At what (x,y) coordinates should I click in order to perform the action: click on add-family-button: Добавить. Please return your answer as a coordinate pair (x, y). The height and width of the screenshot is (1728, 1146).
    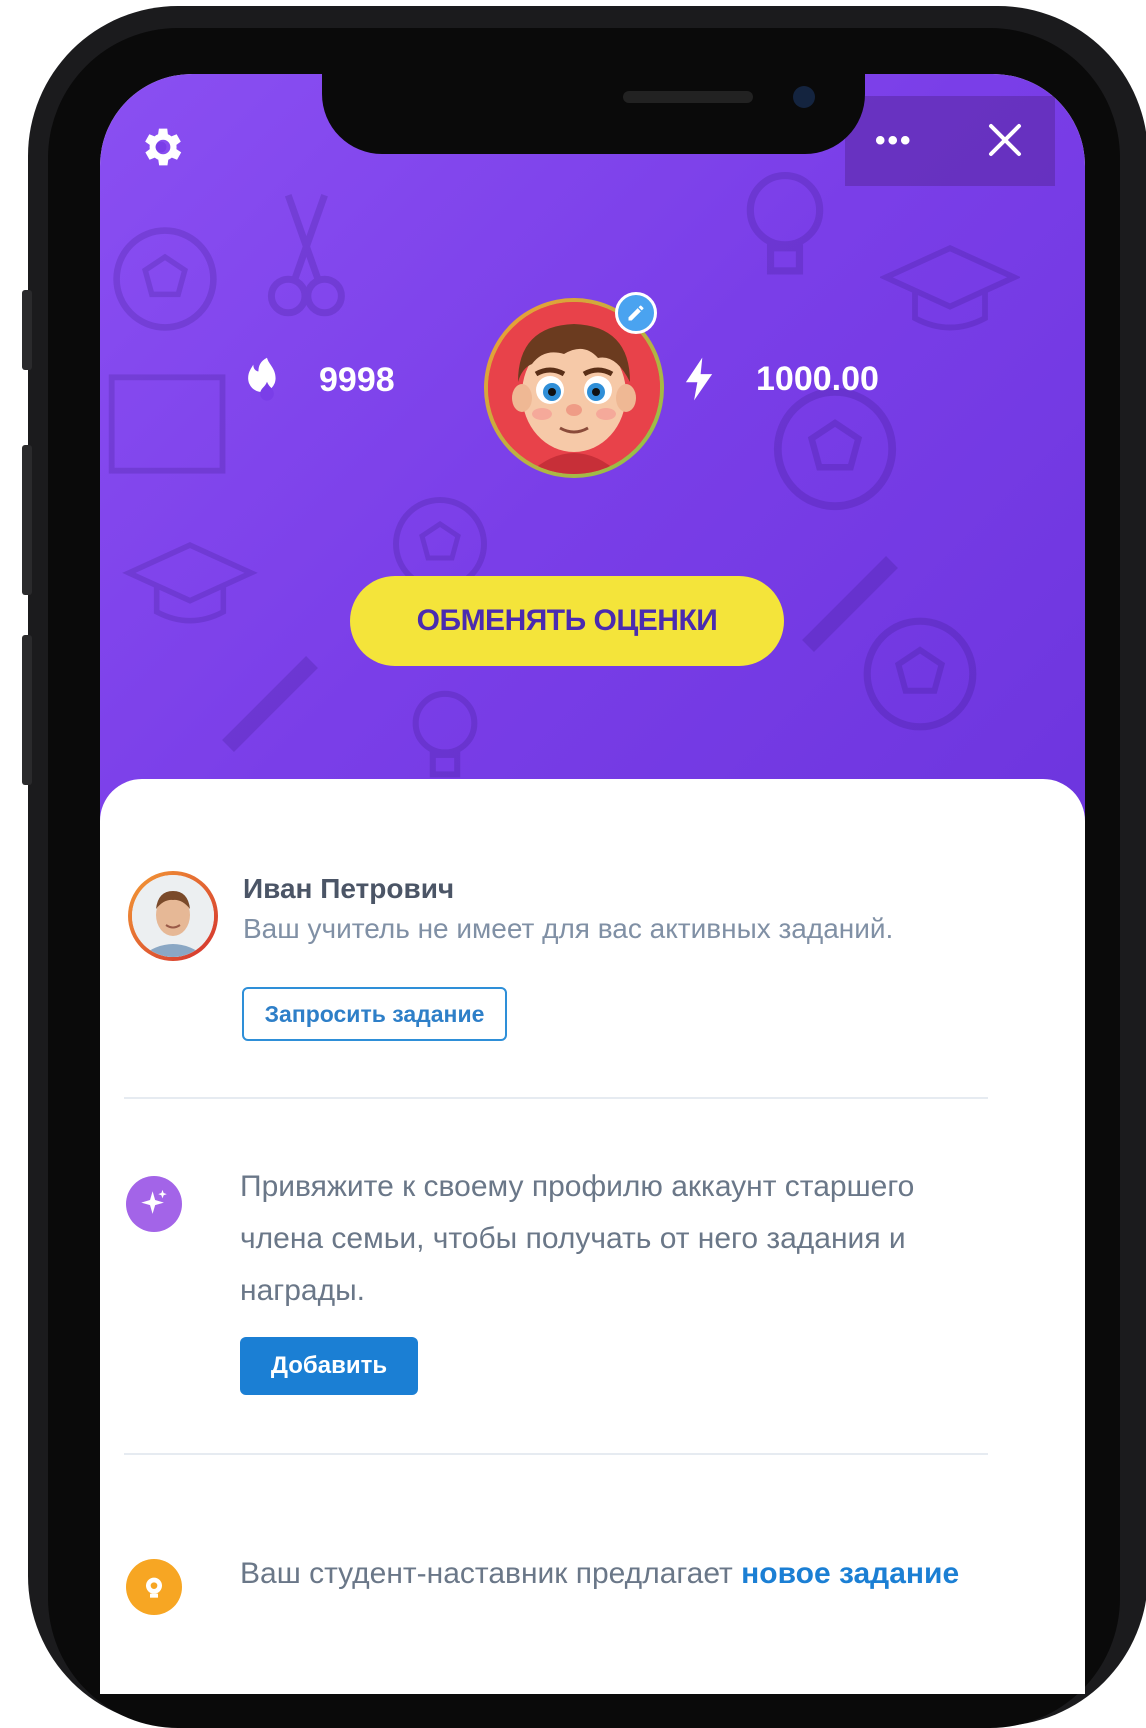
    Looking at the image, I should click on (329, 1366).